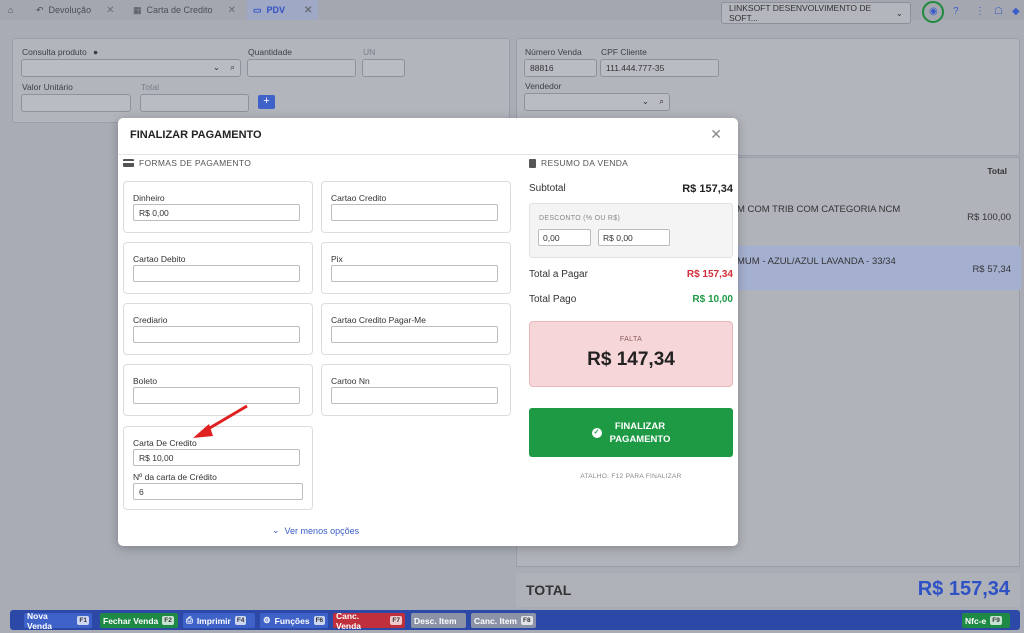 Image resolution: width=1024 pixels, height=633 pixels. What do you see at coordinates (597, 102) in the screenshot?
I see `vendedor-select: ⌄ ⌕` at bounding box center [597, 102].